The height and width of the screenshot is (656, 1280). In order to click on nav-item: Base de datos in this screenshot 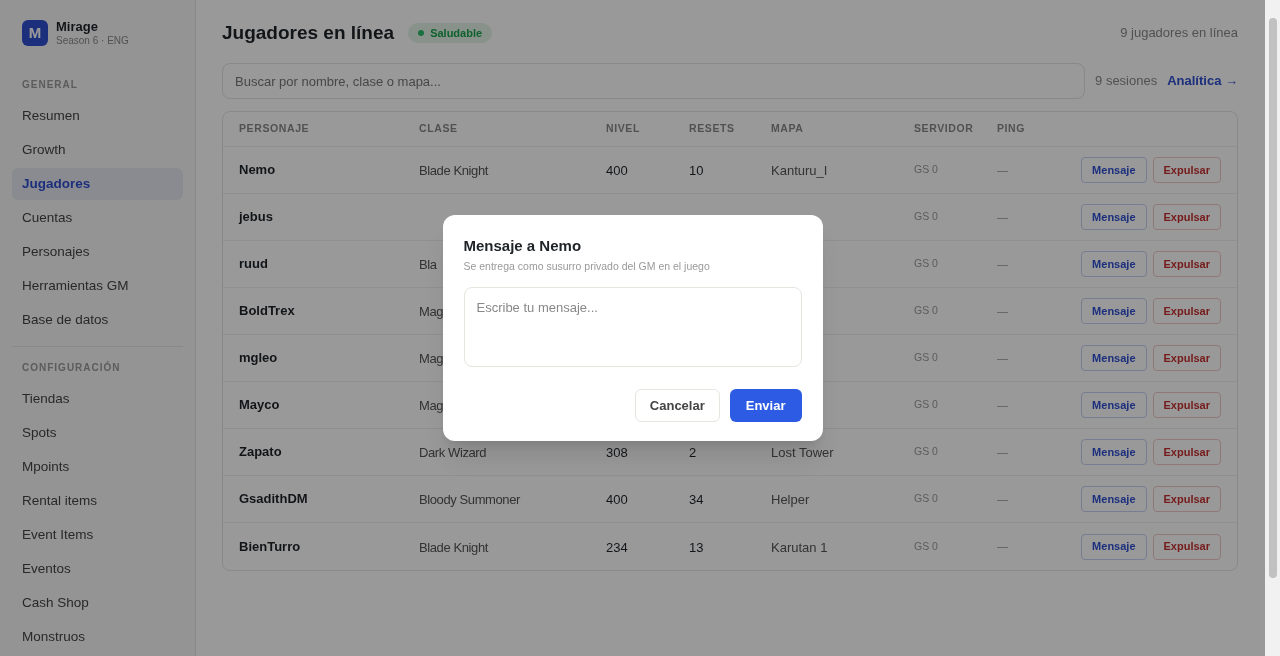, I will do `click(97, 319)`.